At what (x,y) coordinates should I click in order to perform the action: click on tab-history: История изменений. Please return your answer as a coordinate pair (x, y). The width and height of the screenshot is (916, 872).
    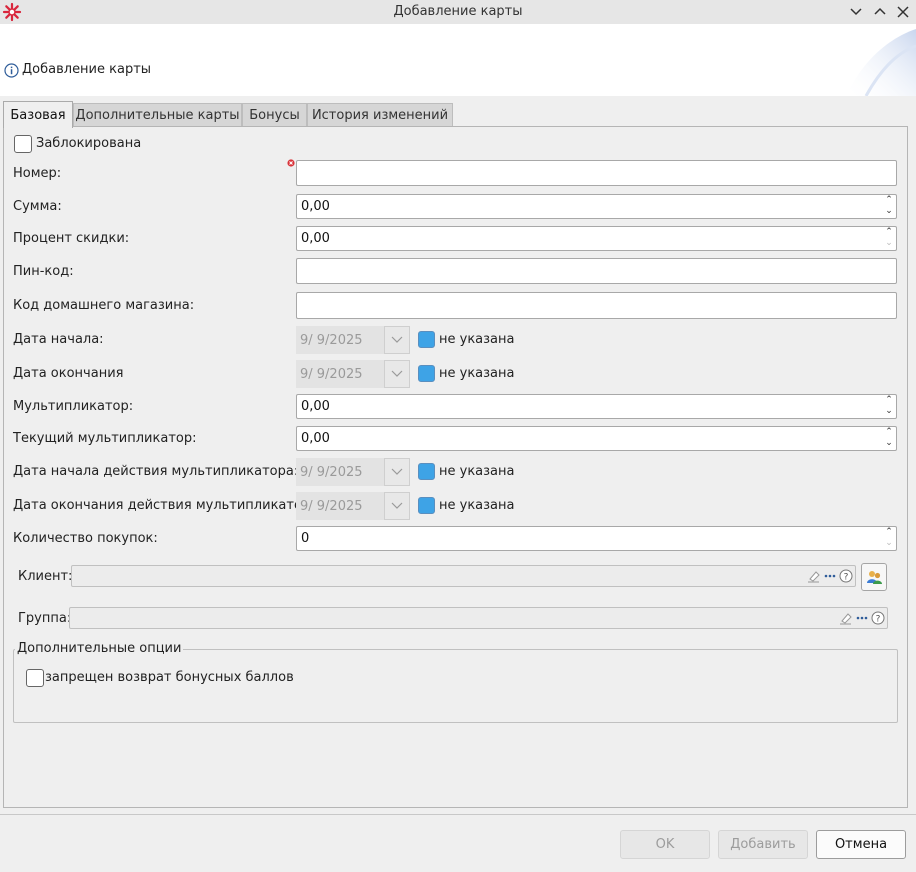
    Looking at the image, I should click on (380, 115).